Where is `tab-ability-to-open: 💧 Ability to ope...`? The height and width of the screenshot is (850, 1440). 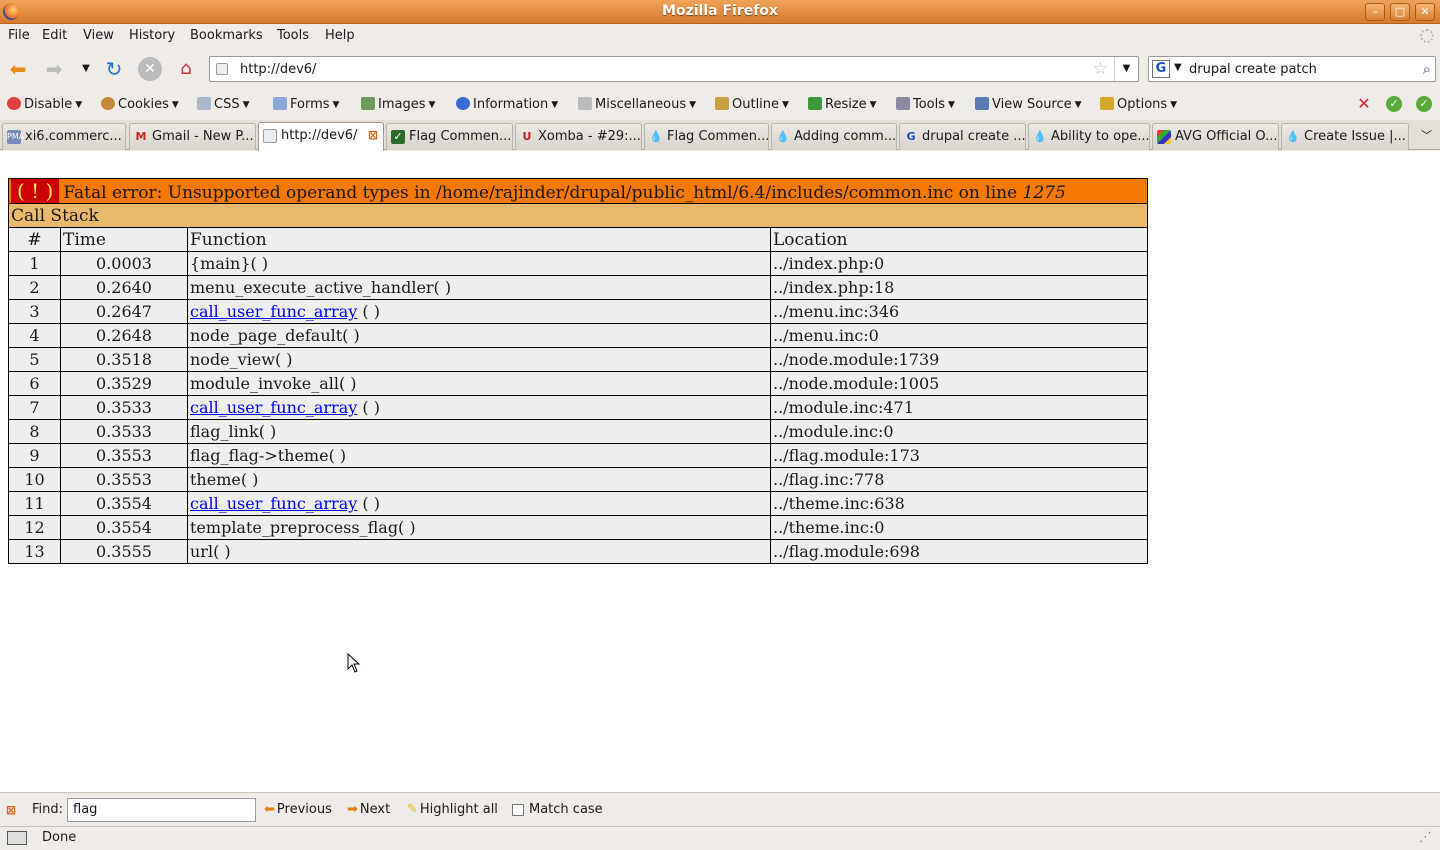 tab-ability-to-open: 💧 Ability to ope... is located at coordinates (1089, 136).